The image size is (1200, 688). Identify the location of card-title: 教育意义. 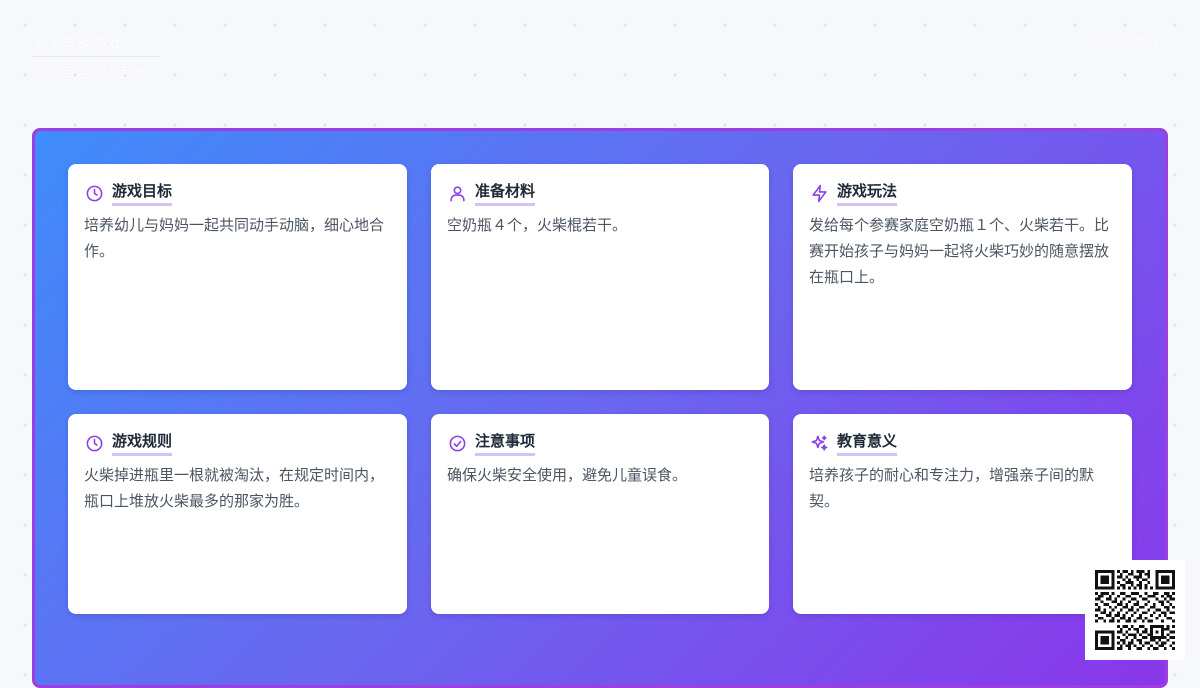
(867, 443).